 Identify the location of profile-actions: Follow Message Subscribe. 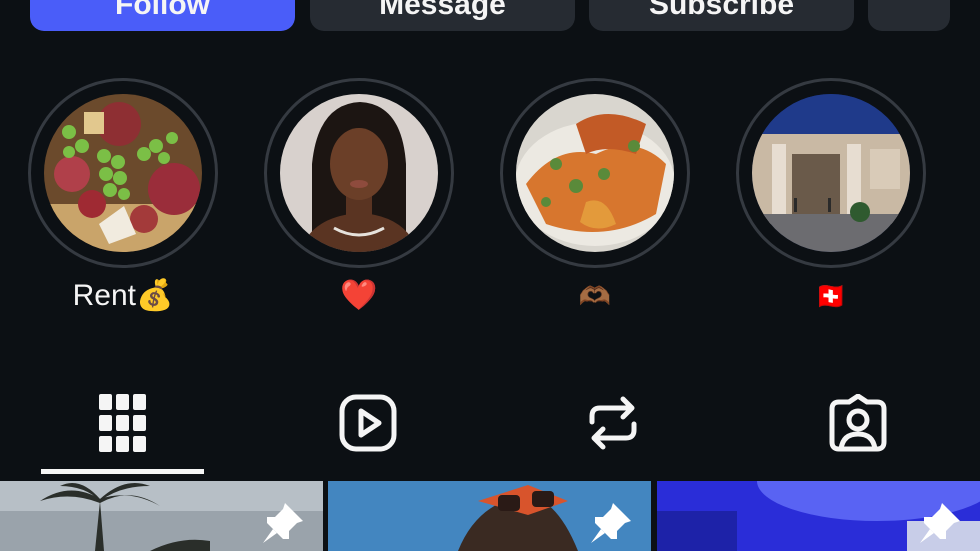
(490, 15).